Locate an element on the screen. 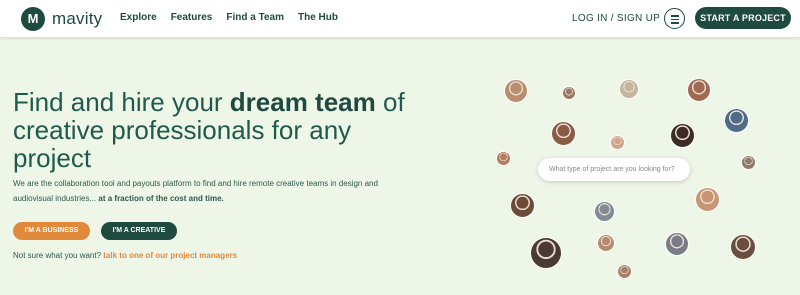 The height and width of the screenshot is (295, 800). logo-icon: M is located at coordinates (33, 19).